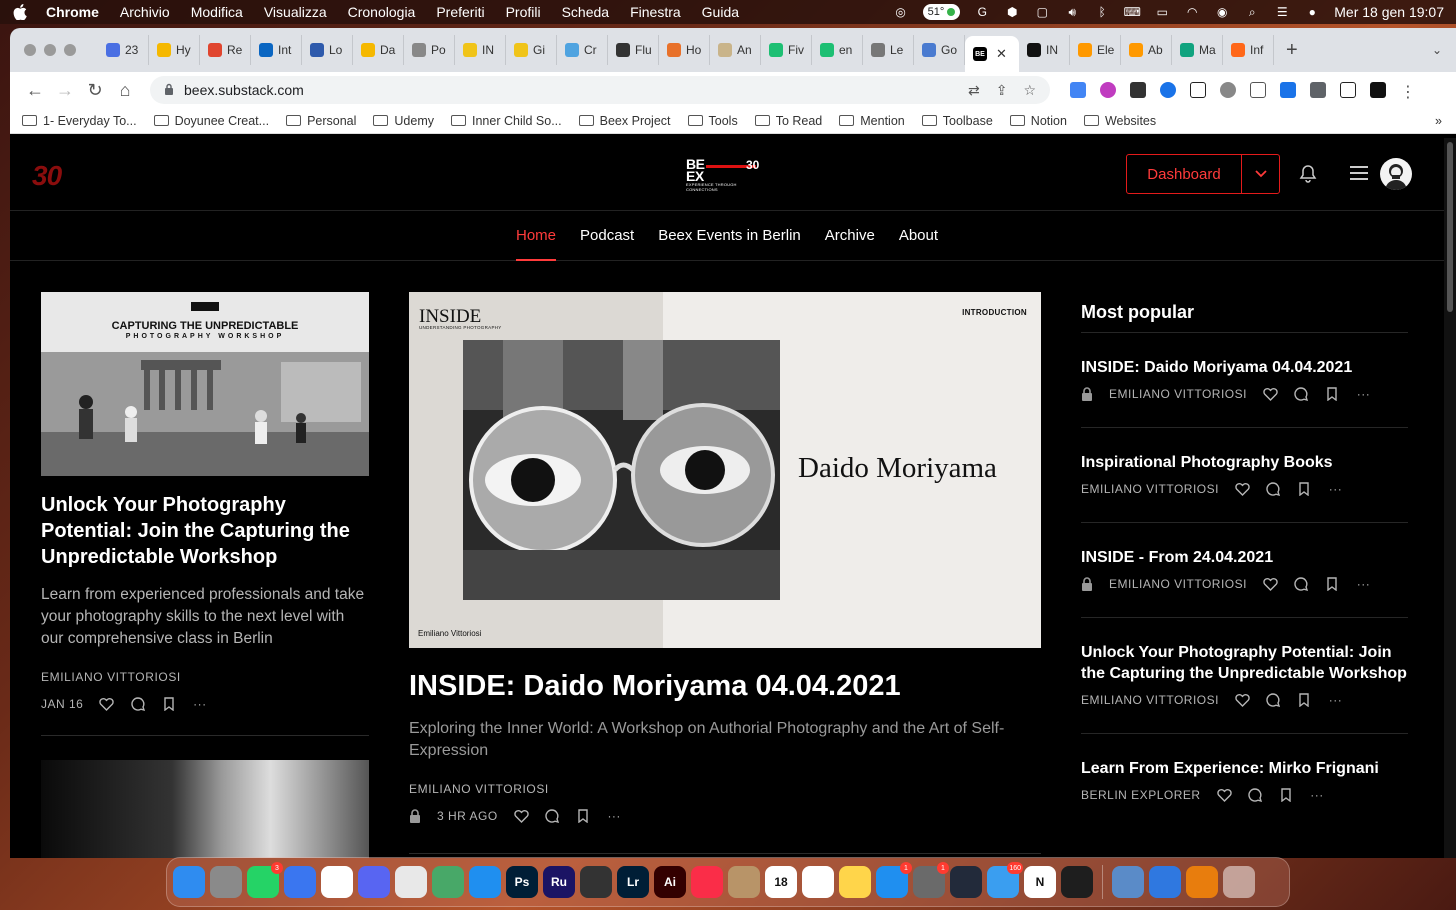  I want to click on bookmark-folder-8: Mention, so click(872, 121).